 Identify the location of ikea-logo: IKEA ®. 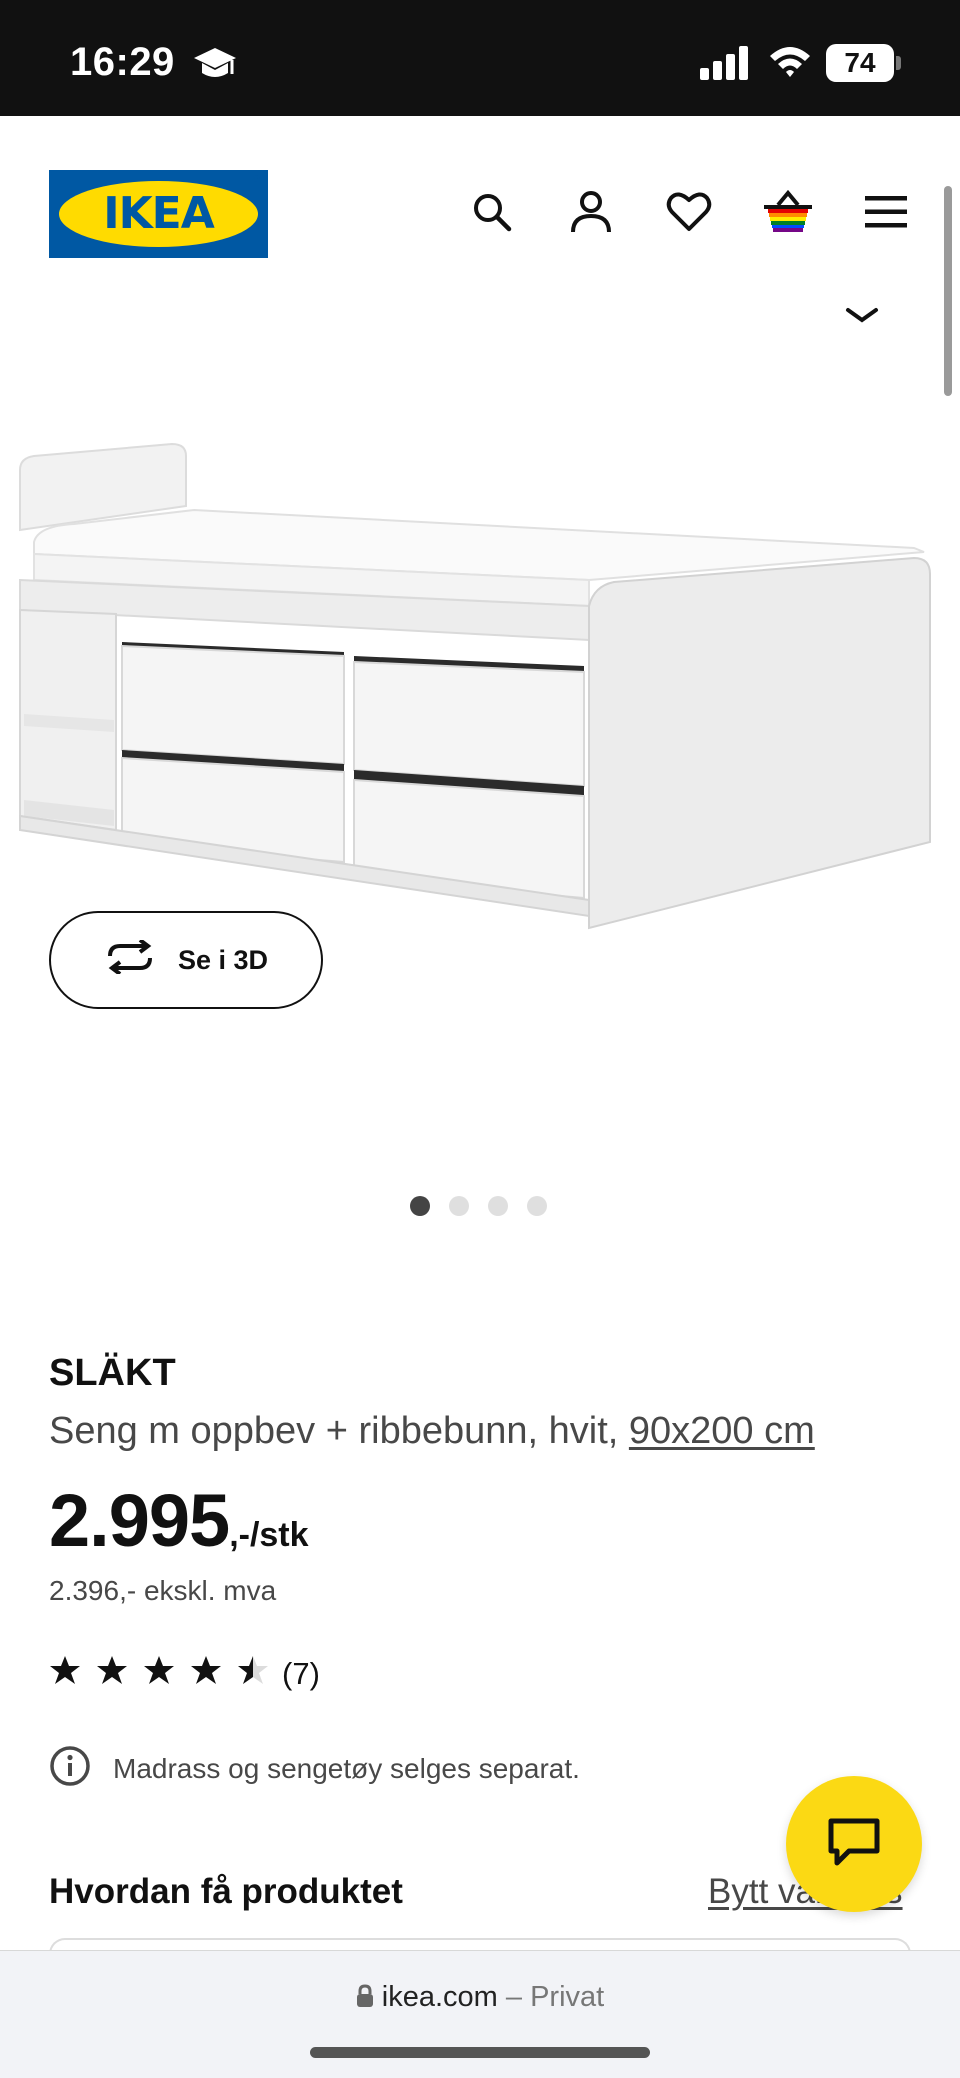
(158, 214).